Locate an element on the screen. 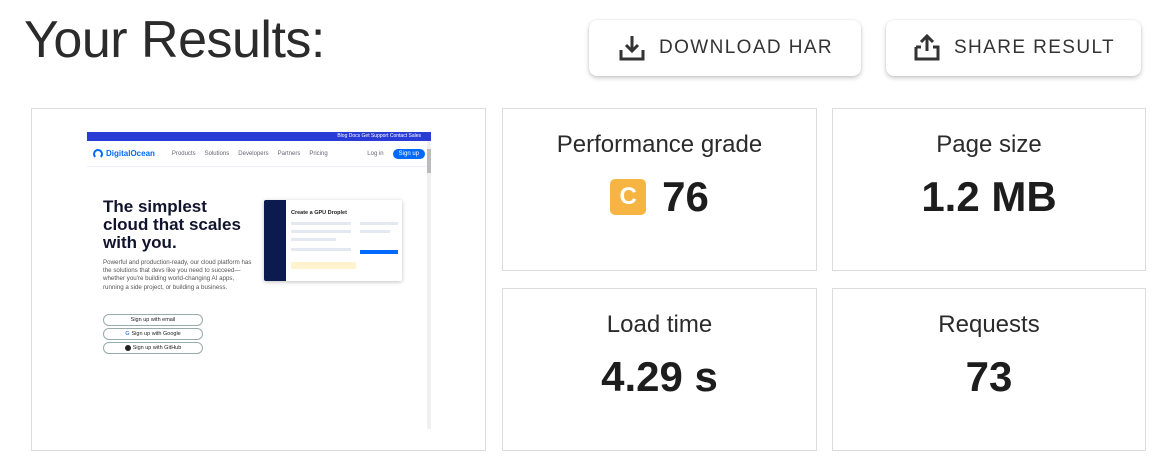 This screenshot has width=1153, height=458. screenshot-signup-email-label: Sign up with email is located at coordinates (153, 320).